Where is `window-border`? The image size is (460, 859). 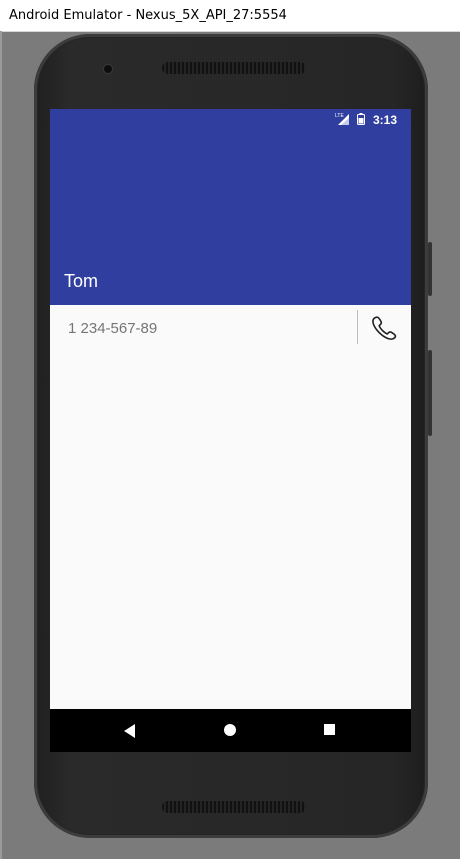
window-border is located at coordinates (1, 445).